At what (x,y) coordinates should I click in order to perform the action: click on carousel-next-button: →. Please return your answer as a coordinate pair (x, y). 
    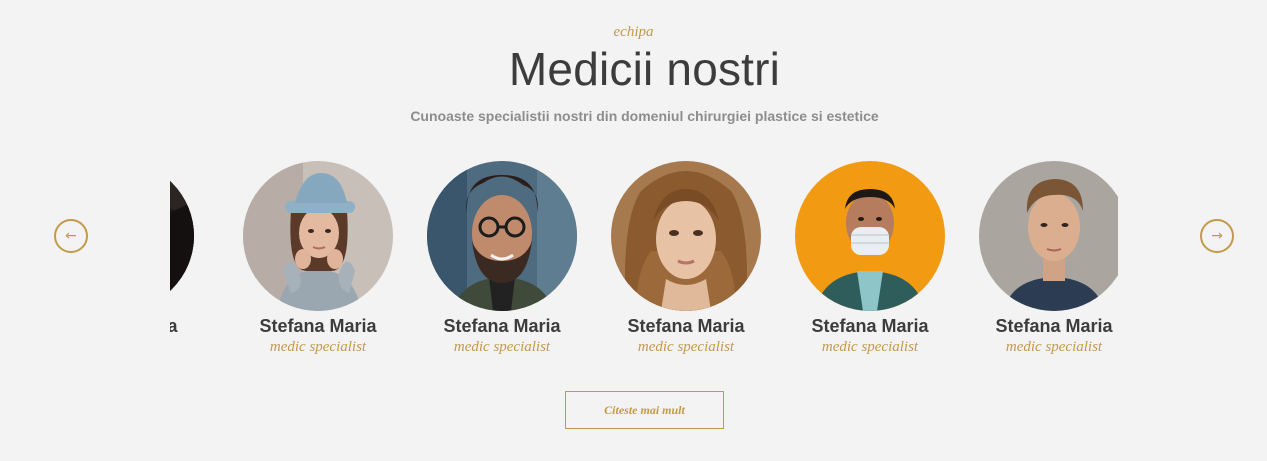
    Looking at the image, I should click on (1217, 236).